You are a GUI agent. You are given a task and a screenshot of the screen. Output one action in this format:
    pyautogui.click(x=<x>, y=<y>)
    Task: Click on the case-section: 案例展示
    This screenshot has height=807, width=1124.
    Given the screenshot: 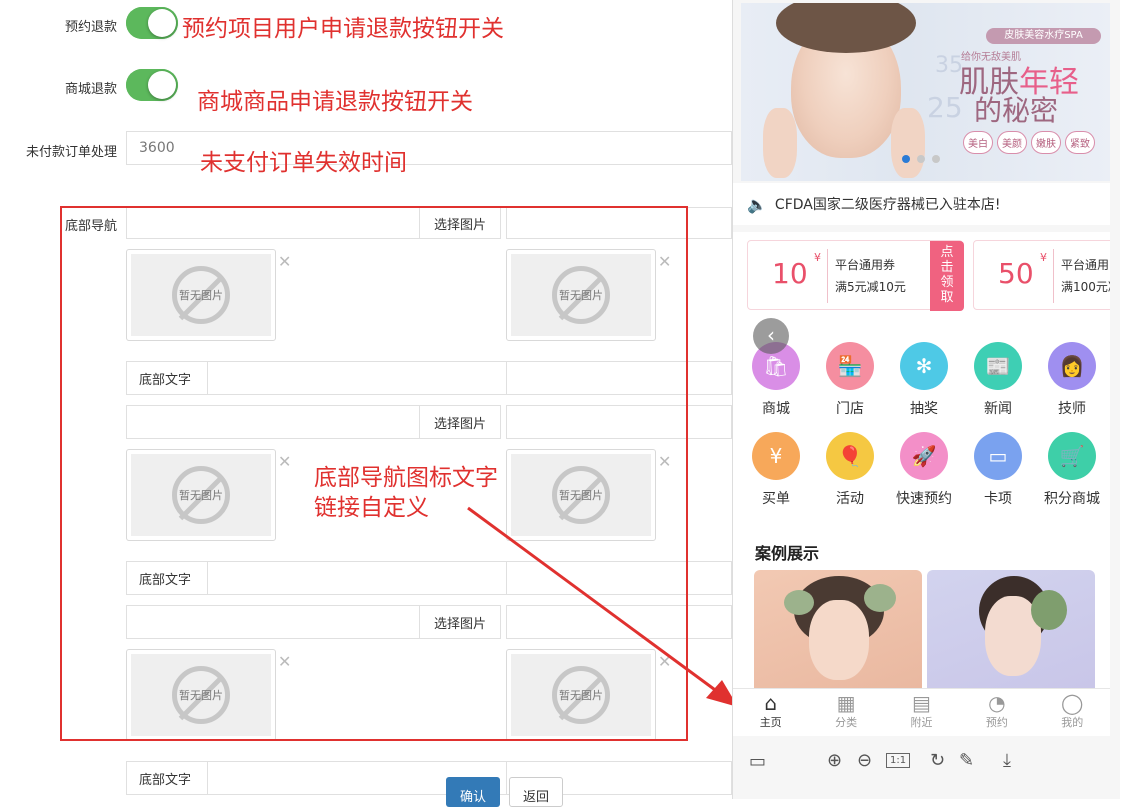 What is the action you would take?
    pyautogui.click(x=921, y=607)
    